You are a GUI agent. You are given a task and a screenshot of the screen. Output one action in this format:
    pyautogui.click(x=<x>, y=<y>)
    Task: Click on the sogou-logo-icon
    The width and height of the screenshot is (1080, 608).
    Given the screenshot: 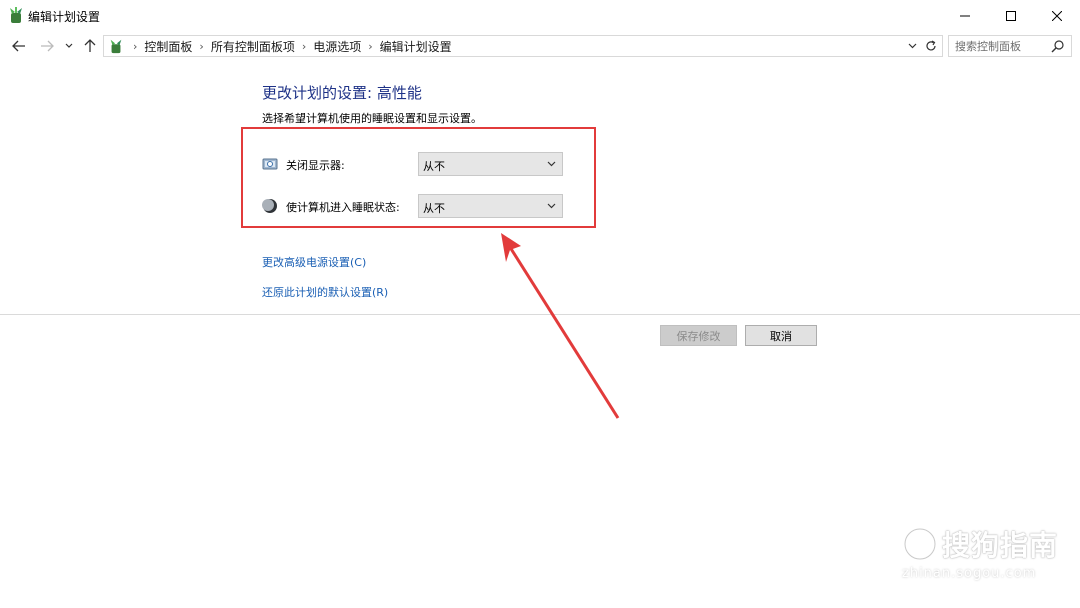 What is the action you would take?
    pyautogui.click(x=920, y=544)
    